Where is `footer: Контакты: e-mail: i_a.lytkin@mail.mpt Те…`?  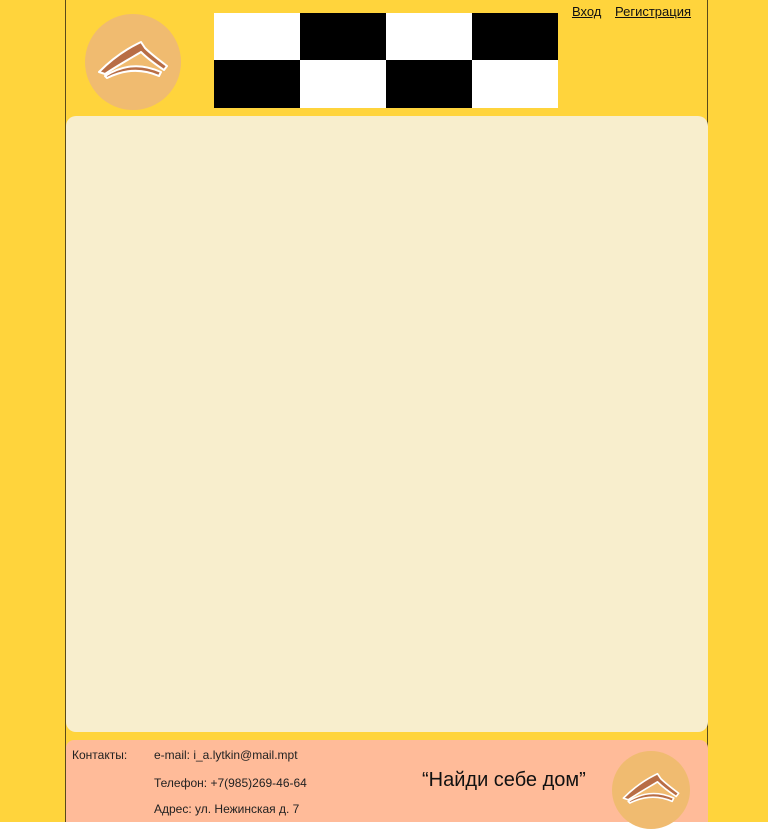
footer: Контакты: e-mail: i_a.lytkin@mail.mpt Те… is located at coordinates (387, 784).